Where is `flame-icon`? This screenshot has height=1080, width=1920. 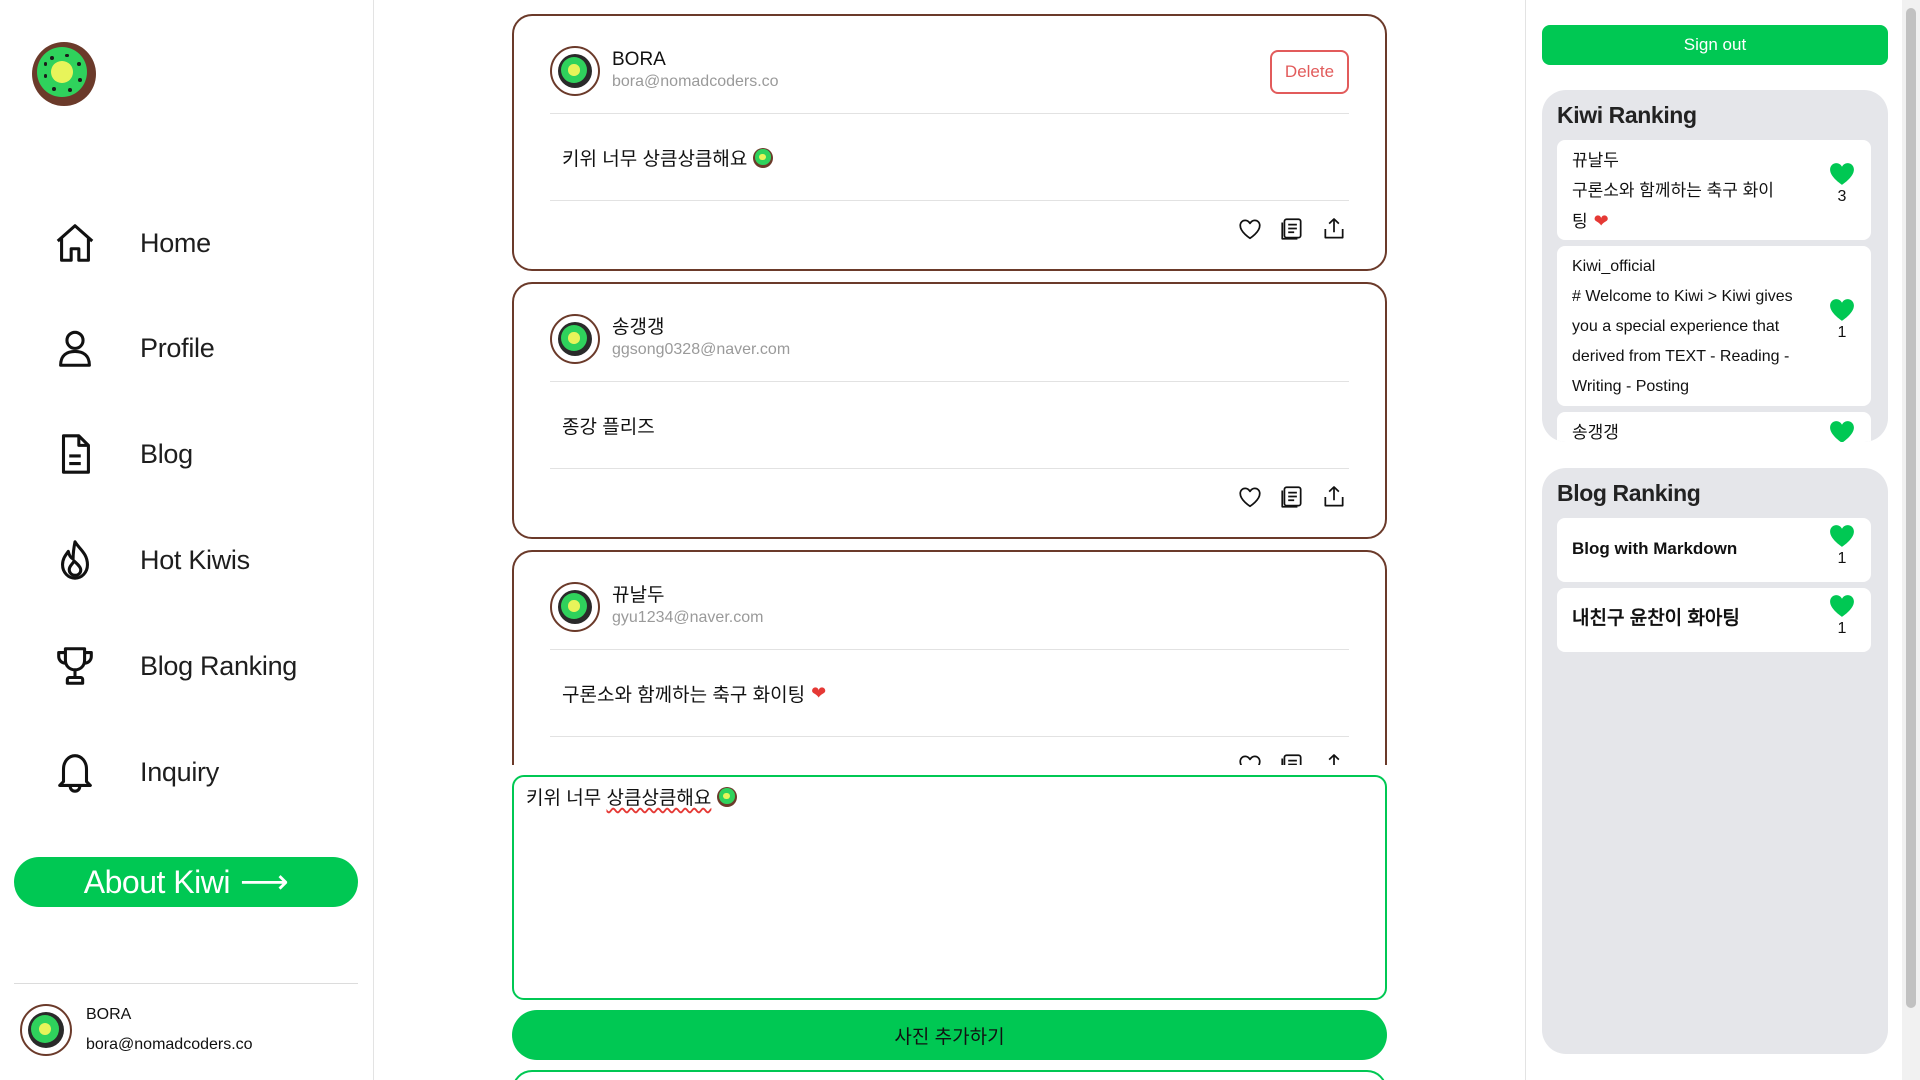
flame-icon is located at coordinates (75, 560).